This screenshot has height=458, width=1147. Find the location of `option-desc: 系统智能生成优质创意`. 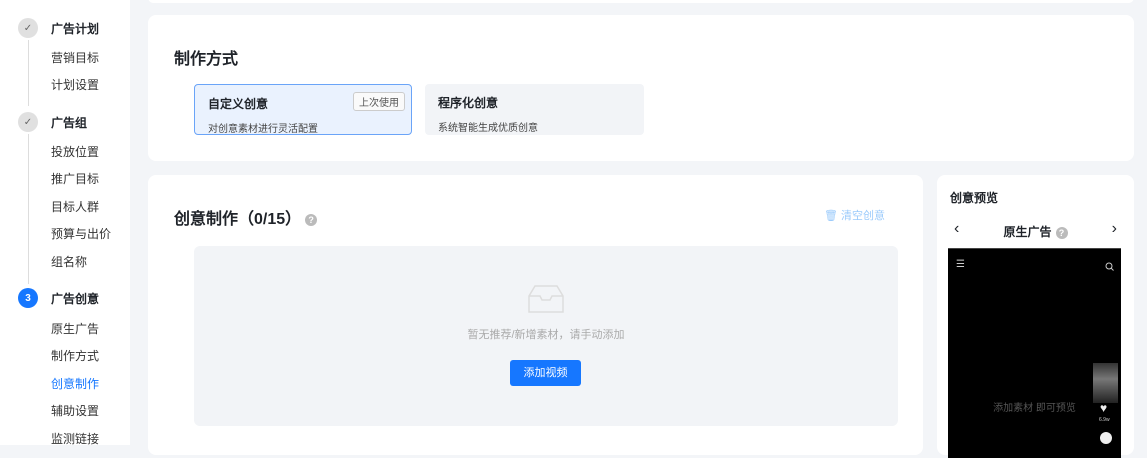

option-desc: 系统智能生成优质创意 is located at coordinates (488, 128).